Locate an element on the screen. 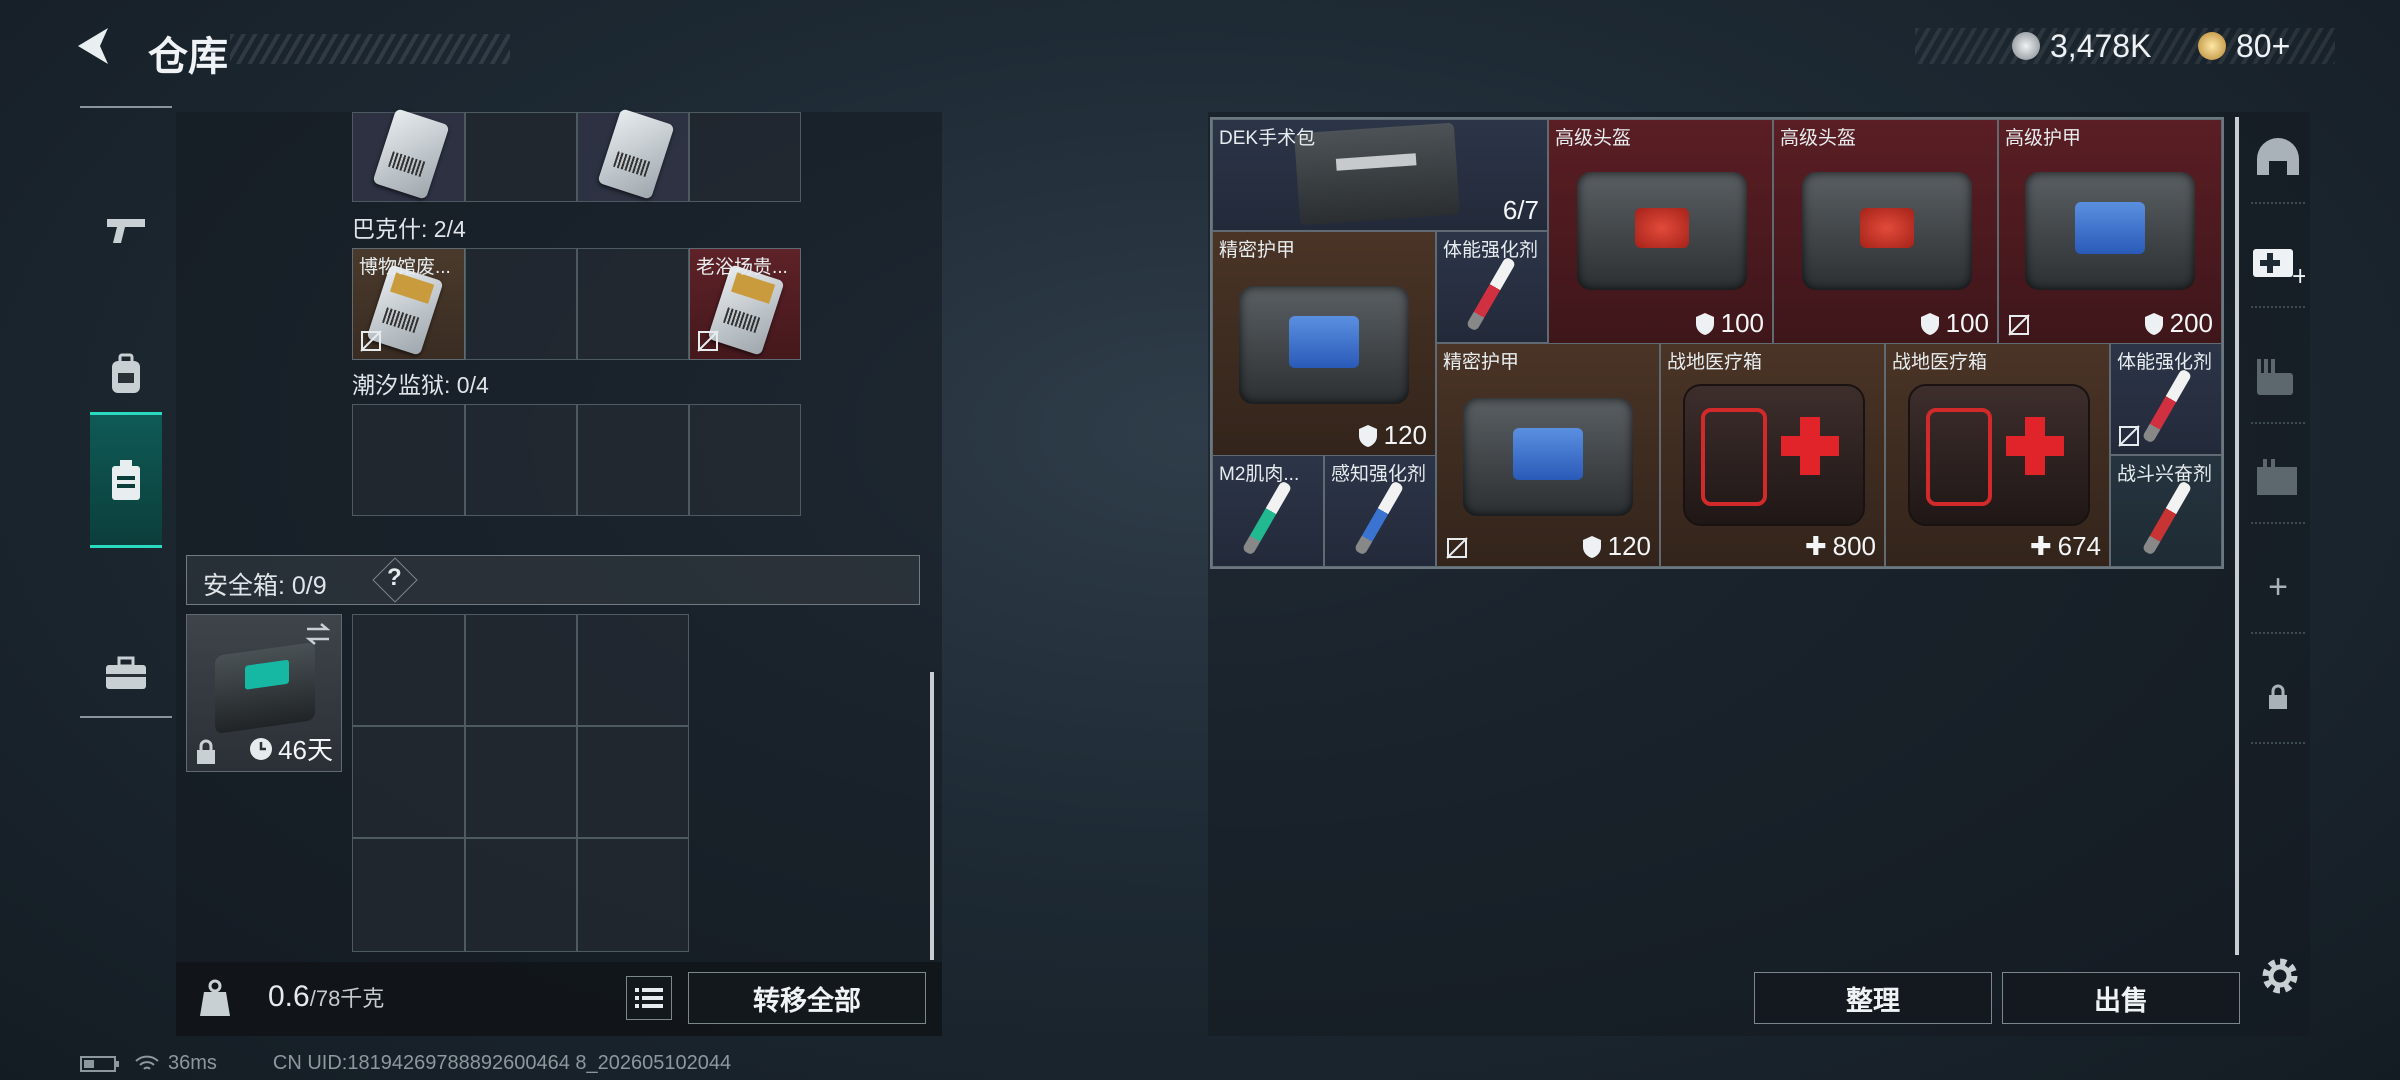 The width and height of the screenshot is (2400, 1080). gold-currency: 80+ is located at coordinates (2244, 46).